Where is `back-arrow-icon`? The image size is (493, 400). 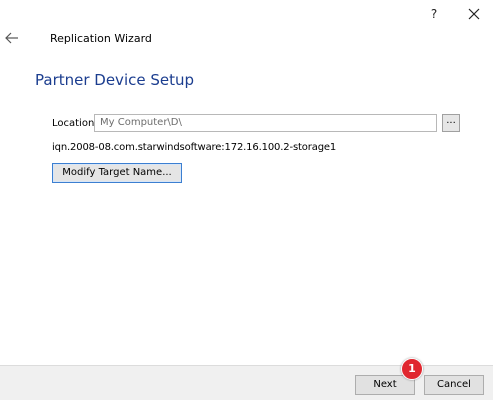
back-arrow-icon is located at coordinates (11, 38).